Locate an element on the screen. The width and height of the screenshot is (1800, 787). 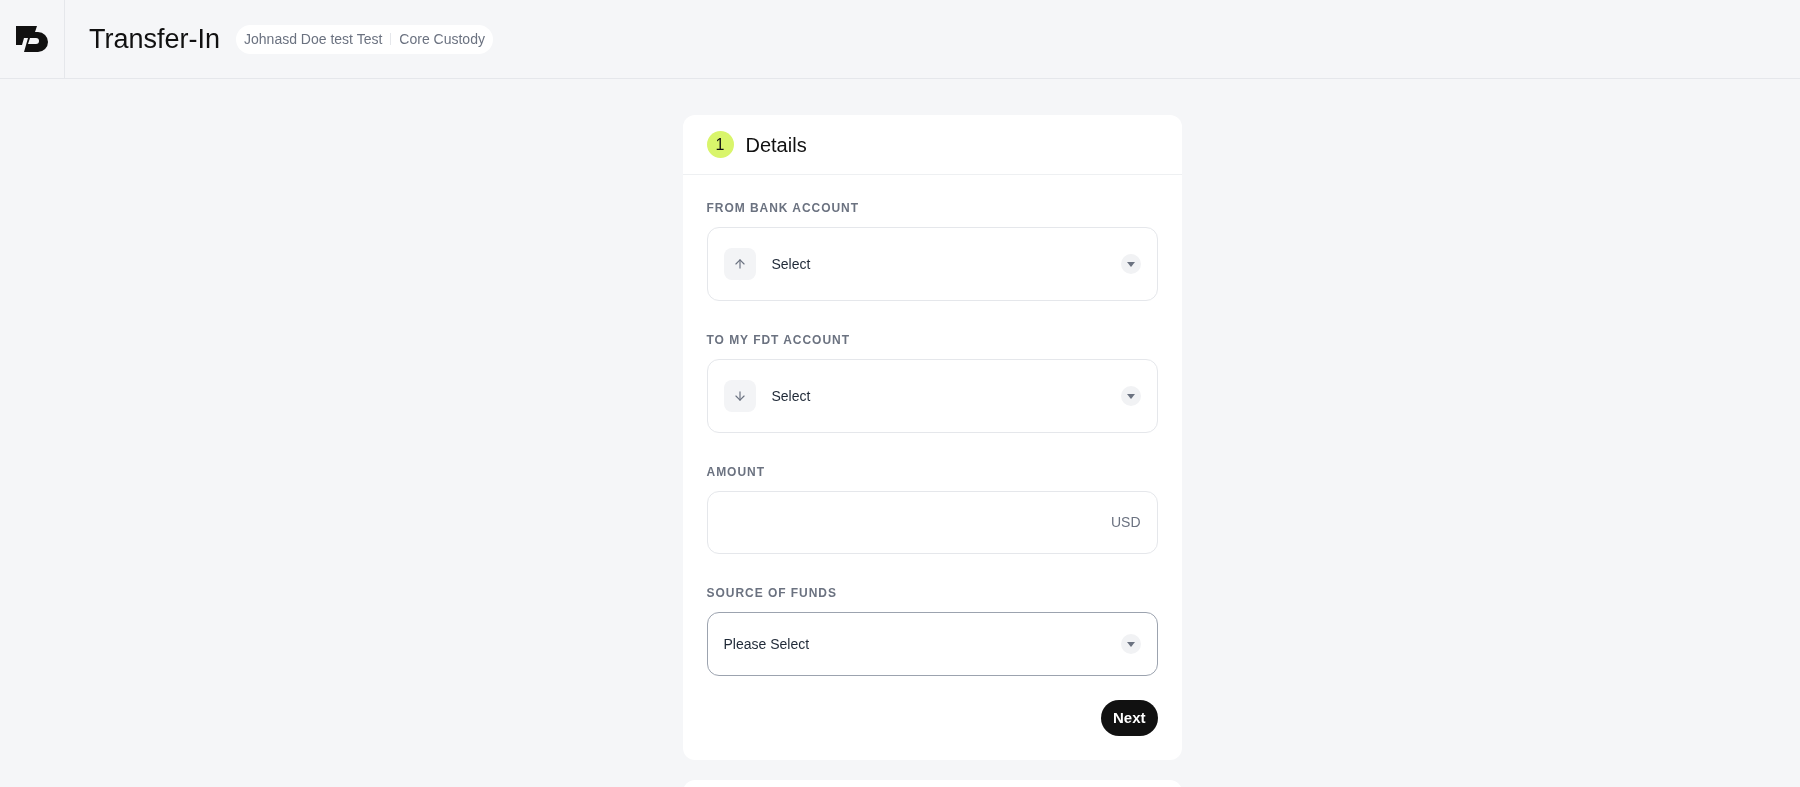
page-title: Transfer-In is located at coordinates (155, 39).